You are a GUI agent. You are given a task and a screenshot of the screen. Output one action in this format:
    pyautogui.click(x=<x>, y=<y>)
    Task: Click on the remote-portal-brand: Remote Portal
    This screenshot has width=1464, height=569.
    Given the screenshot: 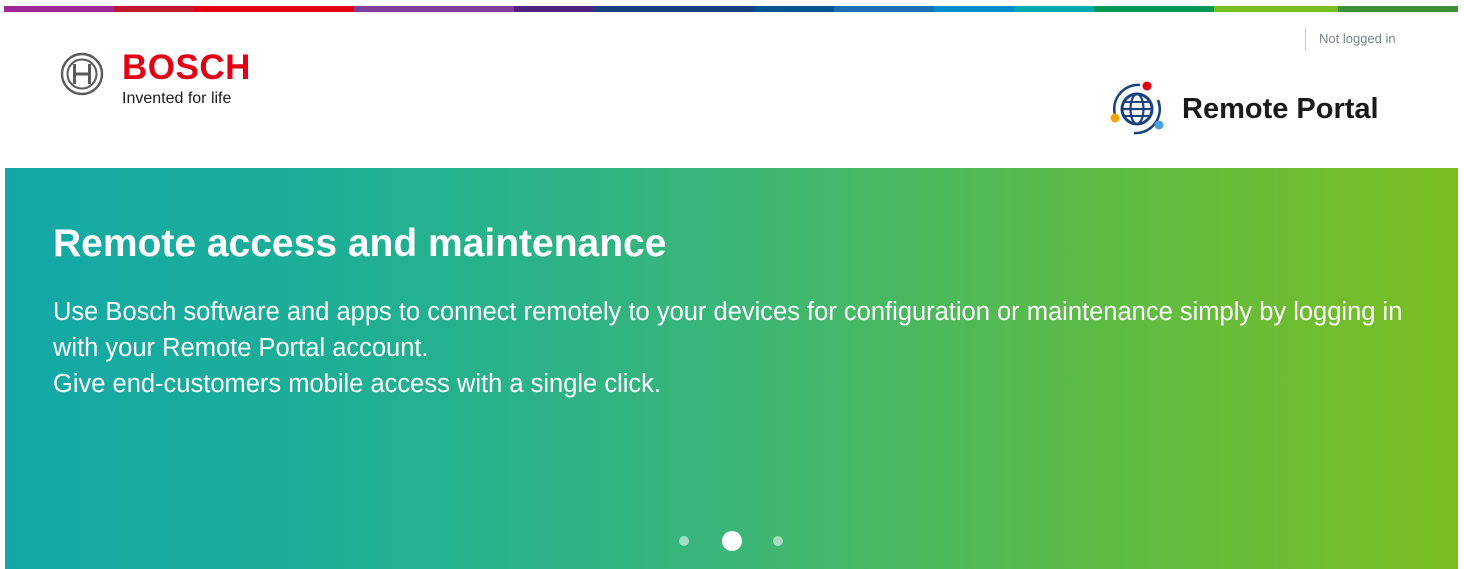 What is the action you would take?
    pyautogui.click(x=1242, y=109)
    